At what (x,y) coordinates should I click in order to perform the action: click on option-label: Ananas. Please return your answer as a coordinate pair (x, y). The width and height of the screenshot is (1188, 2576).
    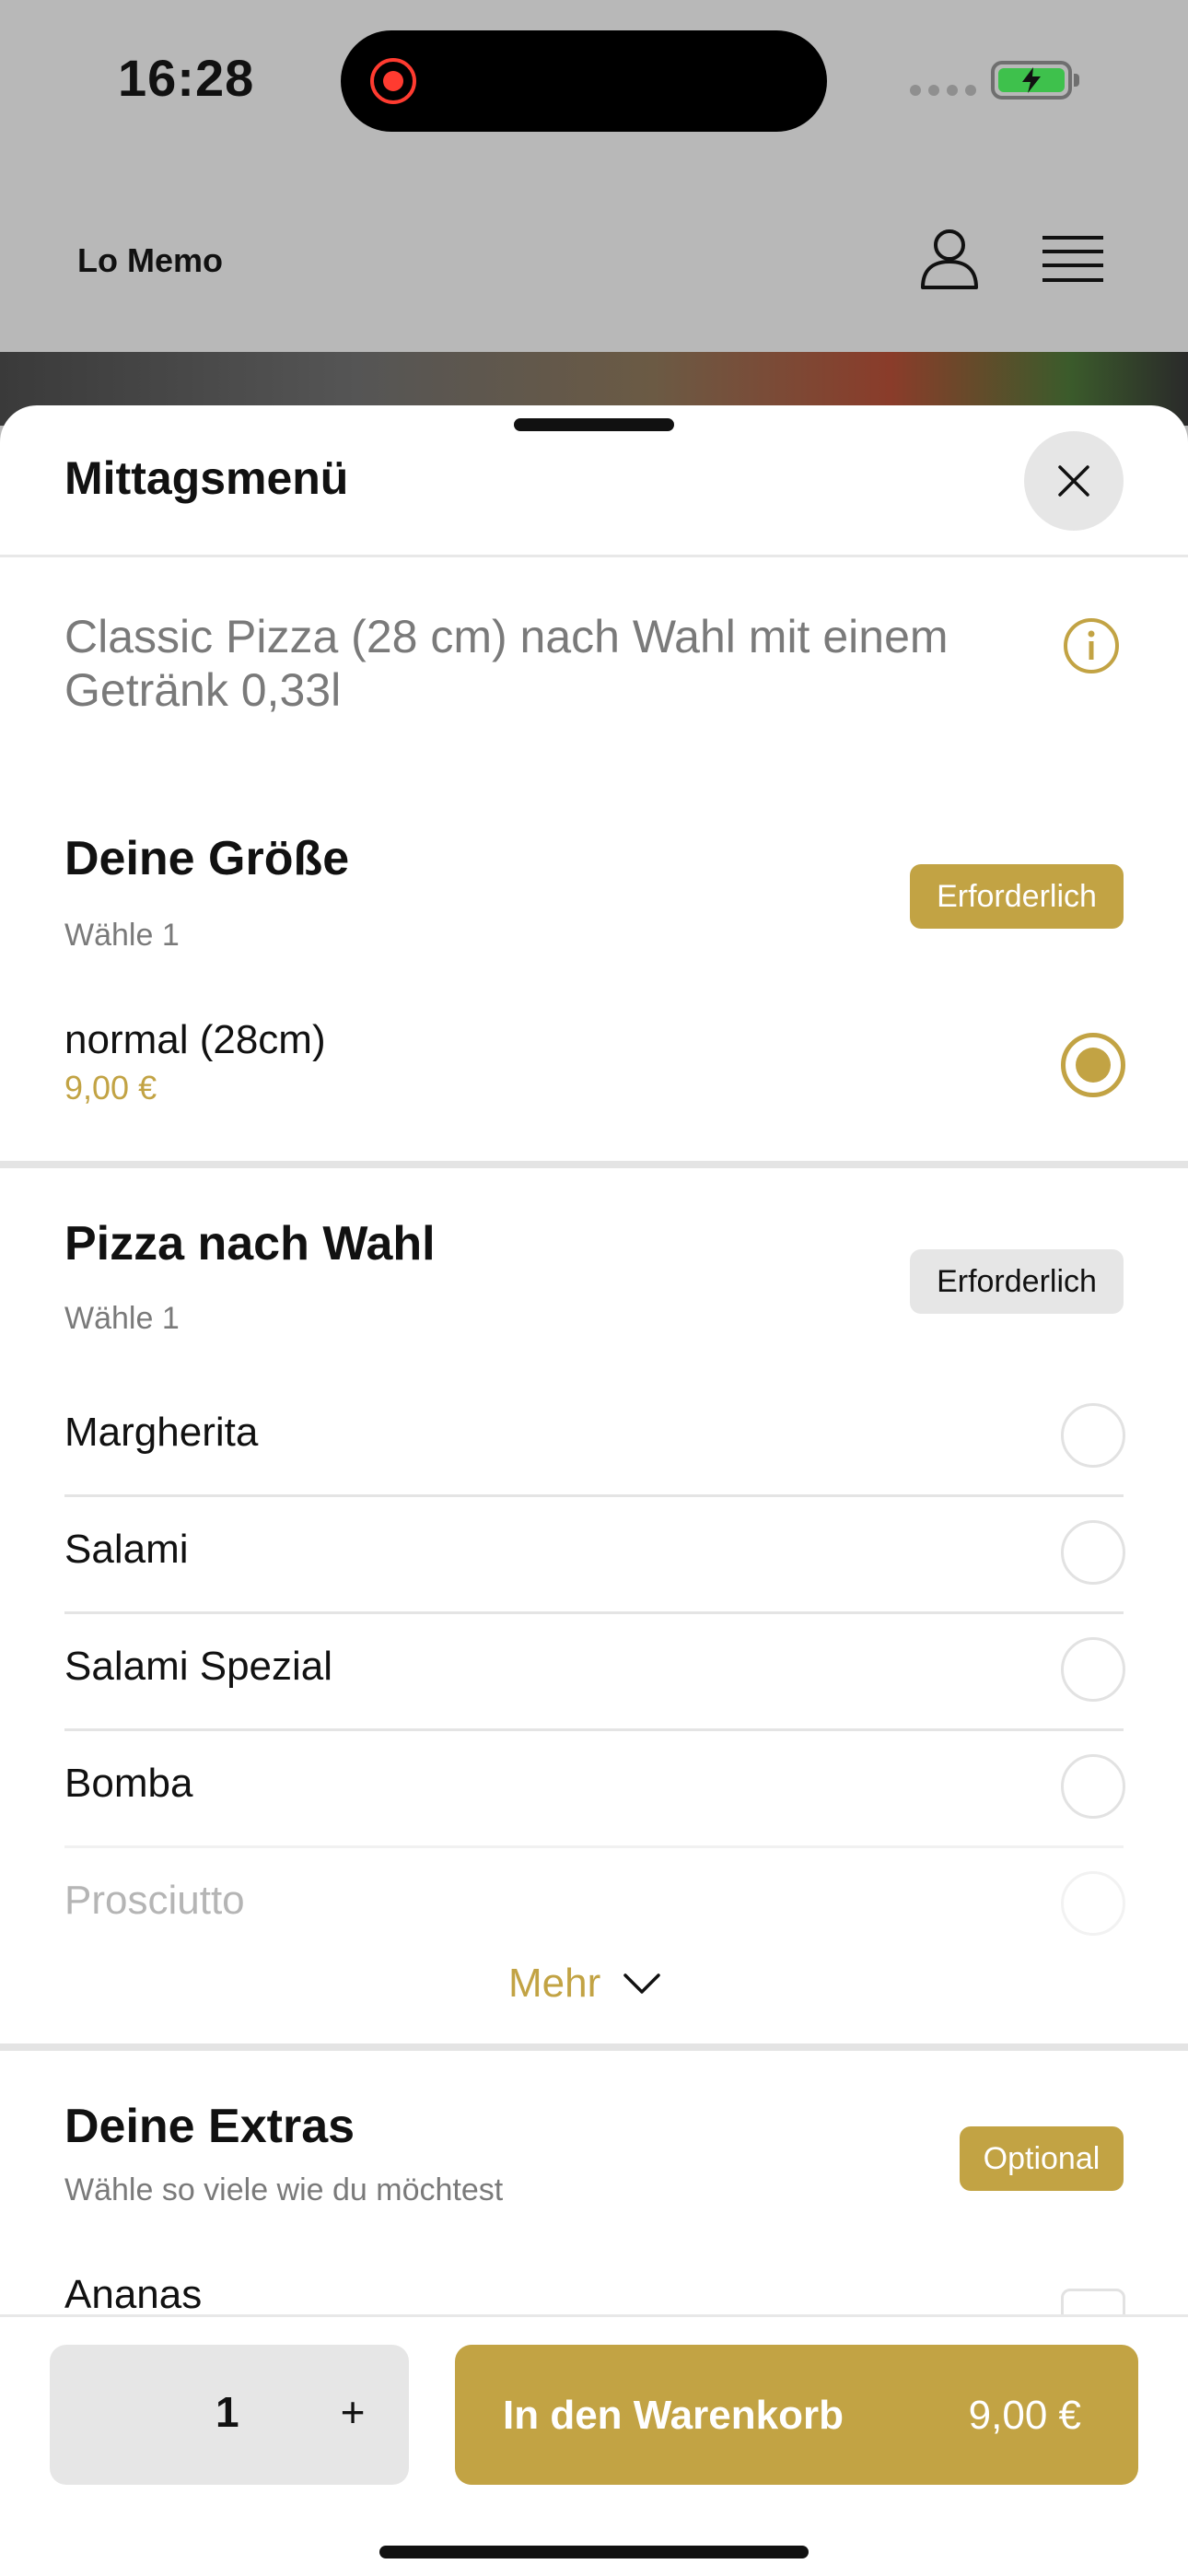
    Looking at the image, I should click on (133, 2294).